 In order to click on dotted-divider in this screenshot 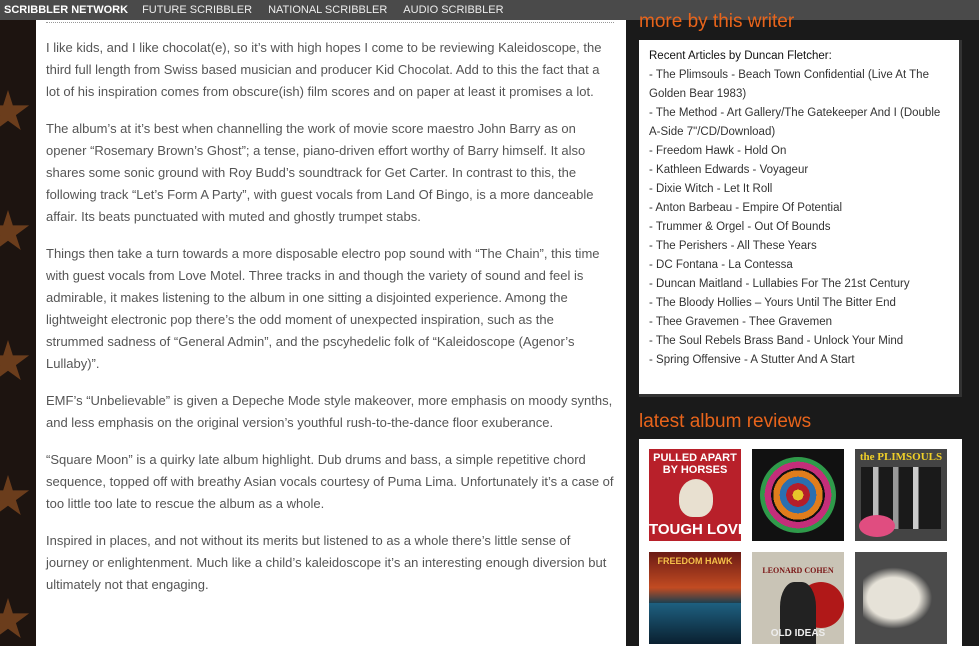, I will do `click(330, 22)`.